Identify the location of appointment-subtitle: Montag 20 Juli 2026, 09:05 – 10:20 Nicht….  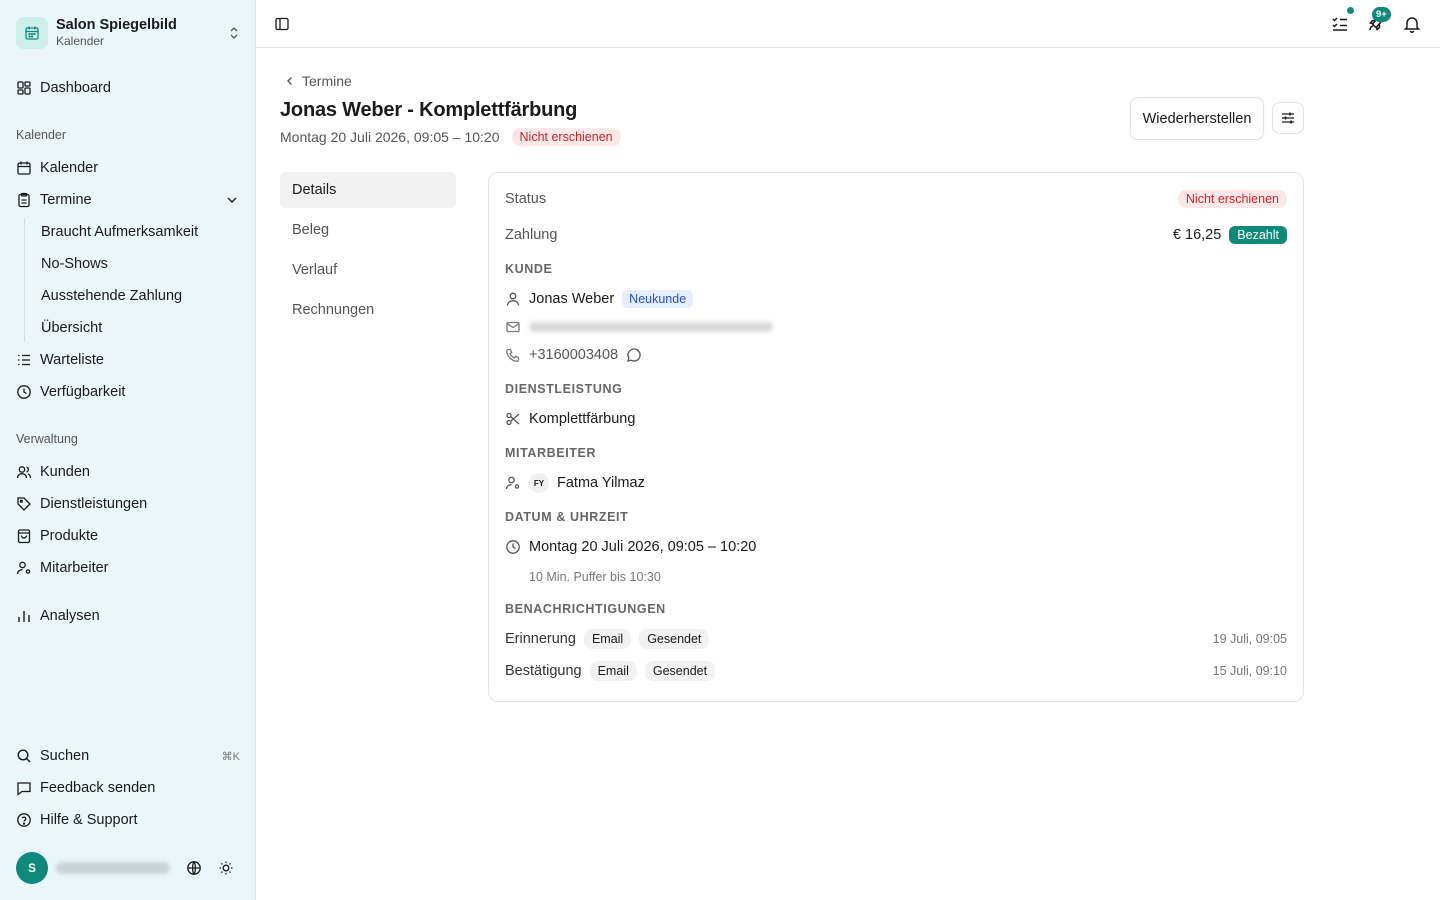
(450, 137).